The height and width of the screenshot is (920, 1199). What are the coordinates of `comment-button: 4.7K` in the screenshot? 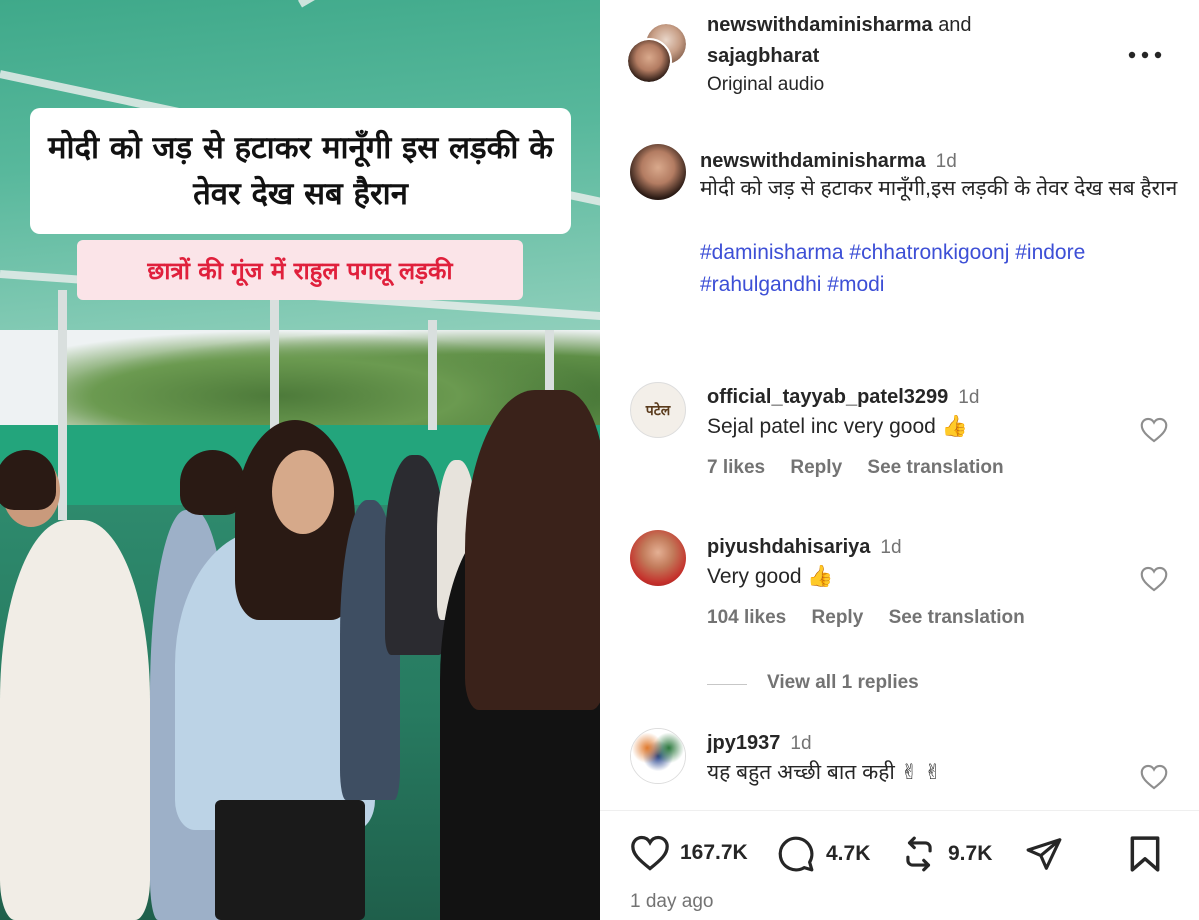 It's located at (823, 854).